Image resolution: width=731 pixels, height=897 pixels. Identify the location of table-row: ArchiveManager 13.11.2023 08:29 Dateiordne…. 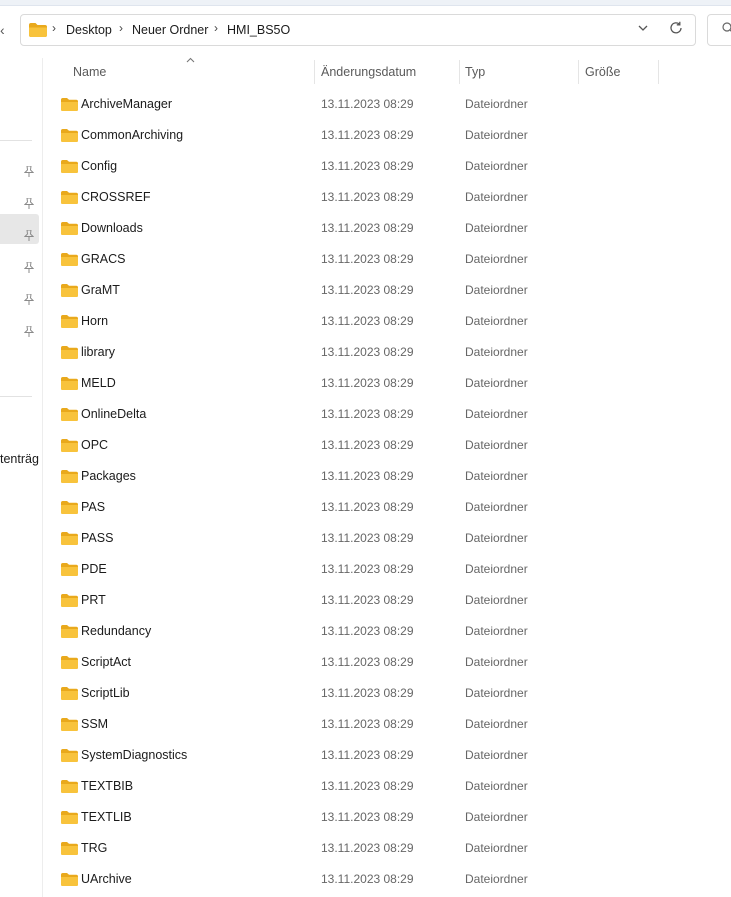
(365, 103).